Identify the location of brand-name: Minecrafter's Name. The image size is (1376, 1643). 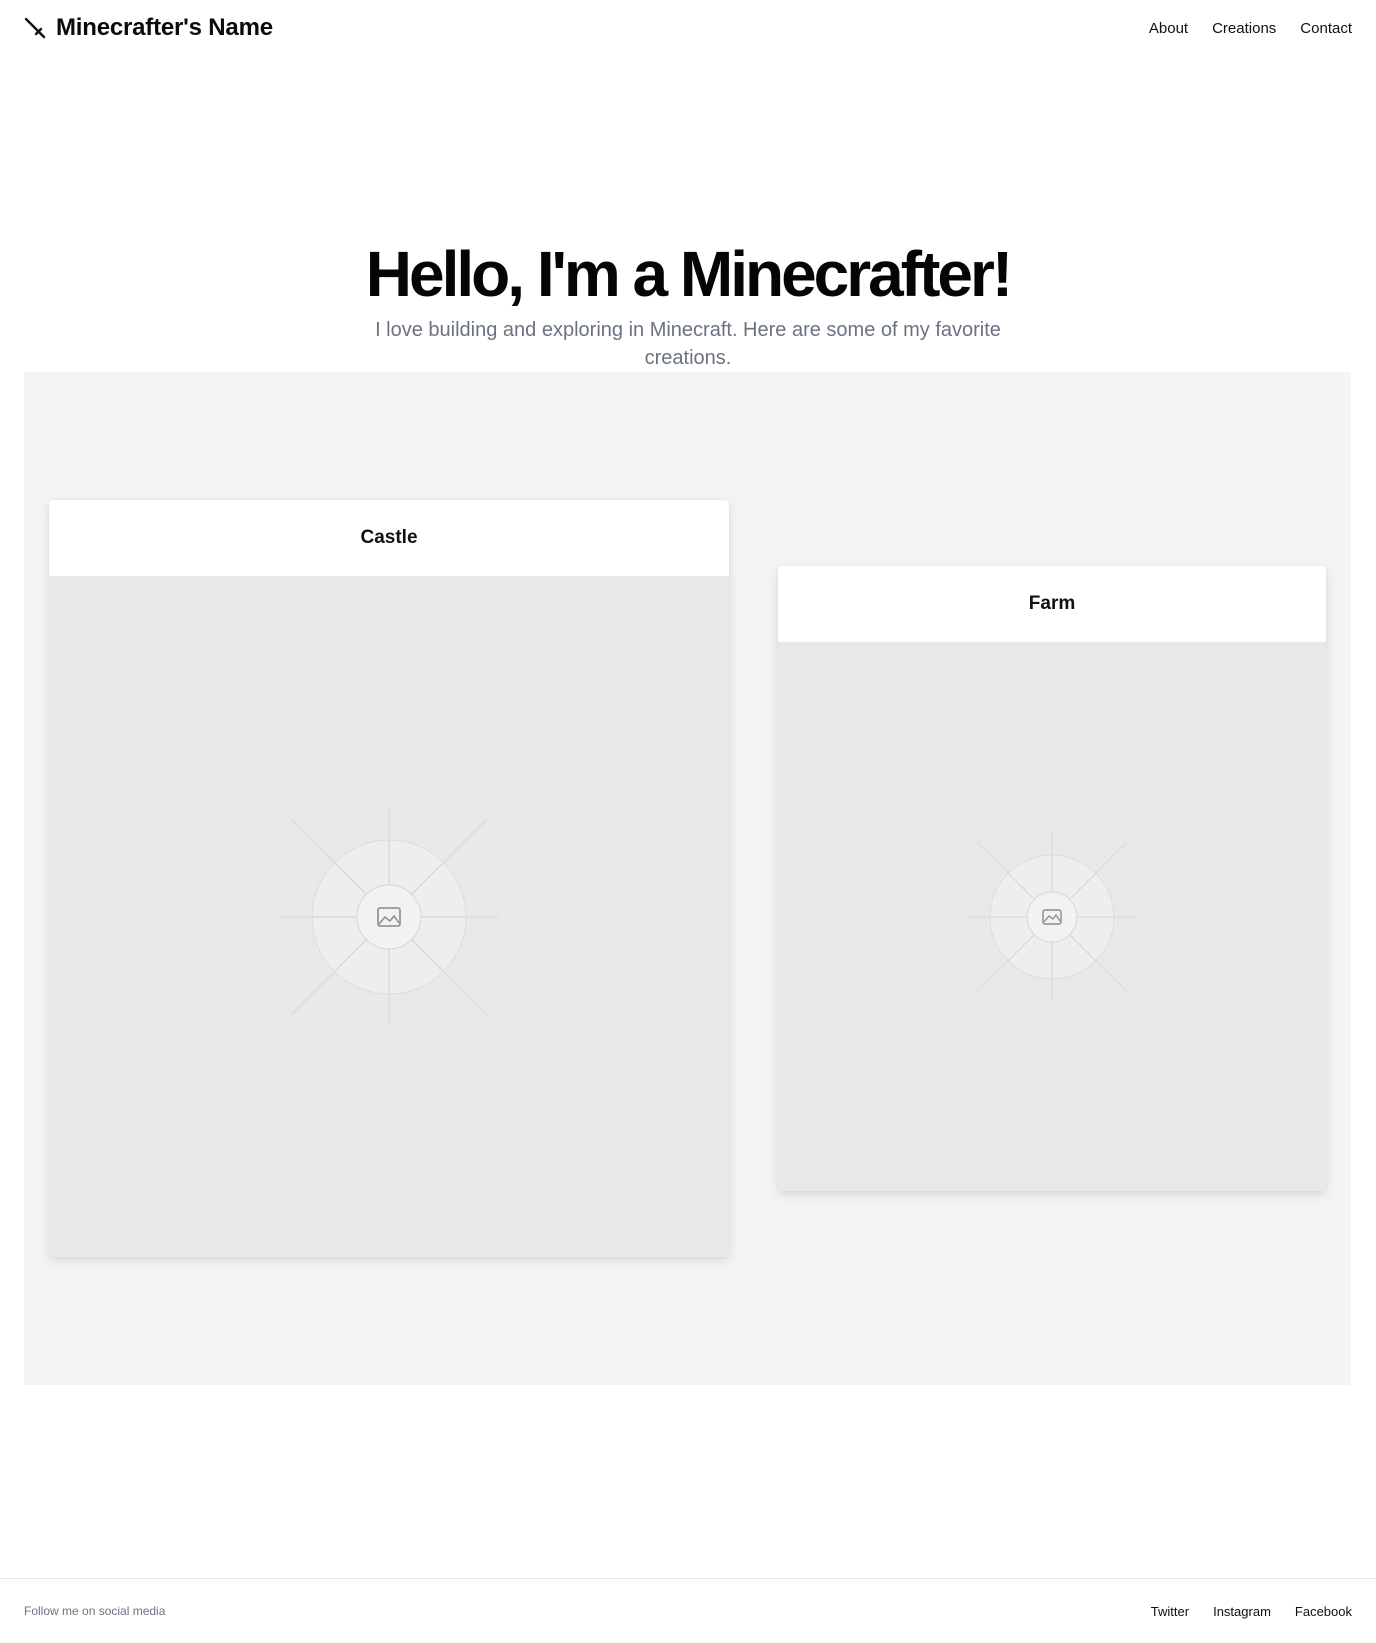
(164, 27).